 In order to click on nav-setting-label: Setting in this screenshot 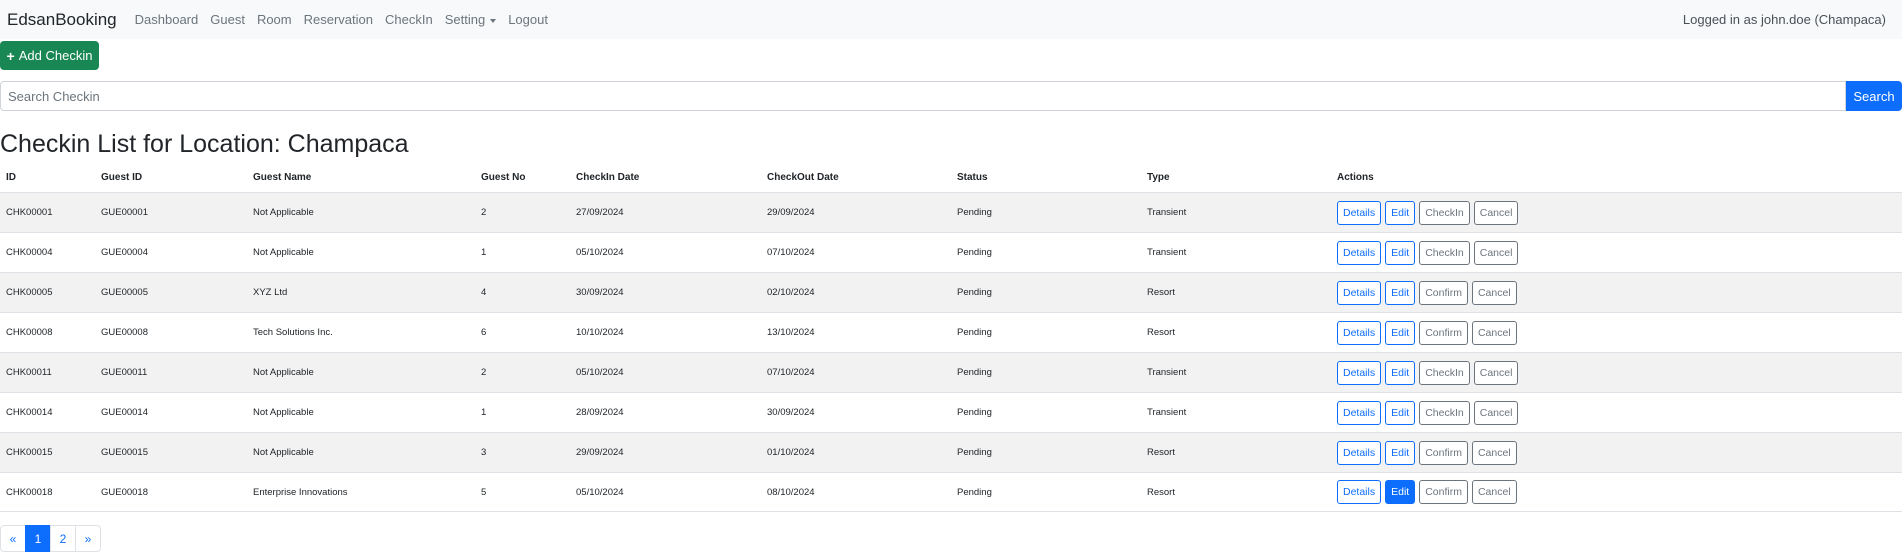, I will do `click(465, 19)`.